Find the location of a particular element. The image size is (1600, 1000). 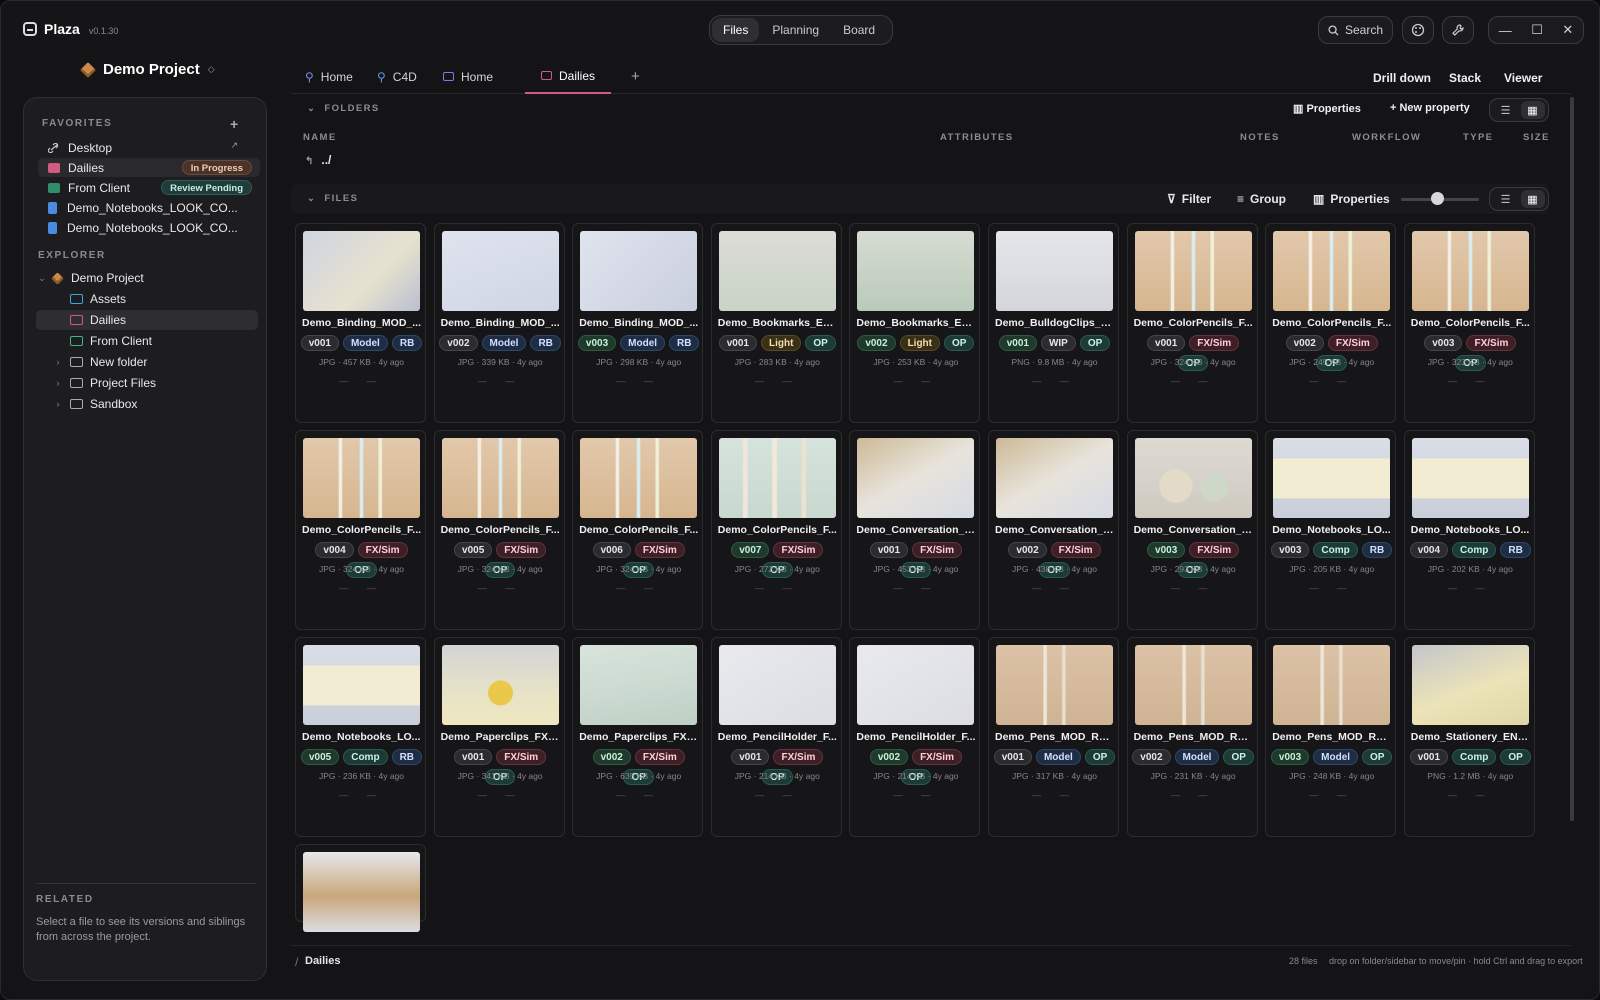

tree-item-demo-project: ⌄ Demo Project is located at coordinates (147, 278).